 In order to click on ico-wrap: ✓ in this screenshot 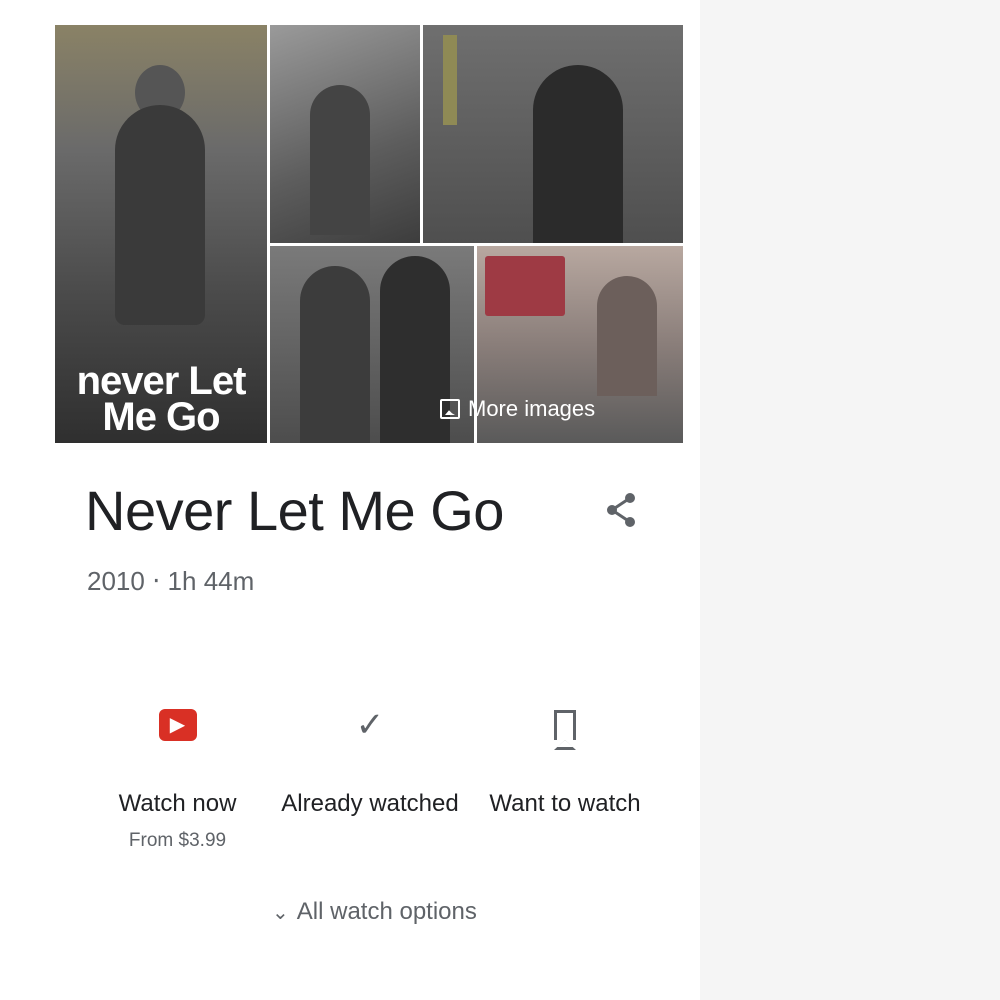, I will do `click(370, 725)`.